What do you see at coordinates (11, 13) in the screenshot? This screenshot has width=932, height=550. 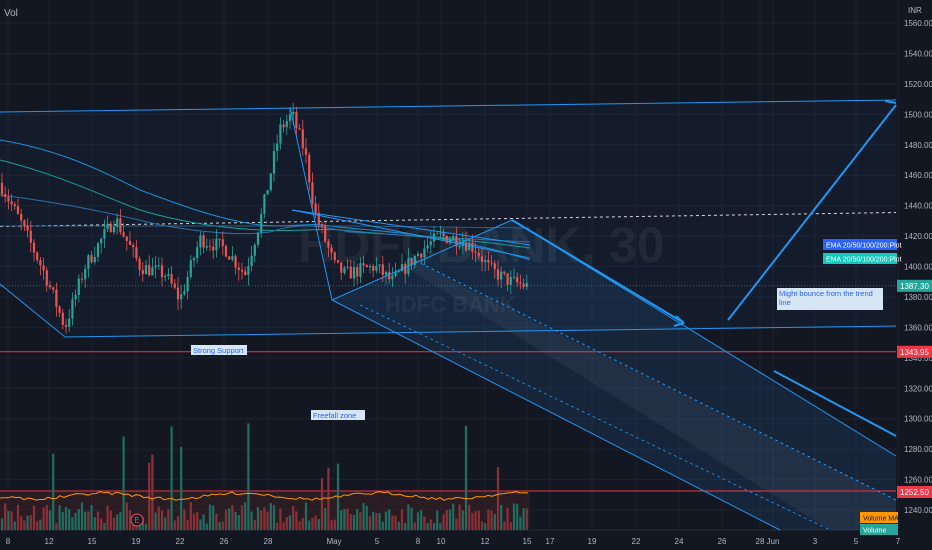 I see `volume-indicator-label: Vol` at bounding box center [11, 13].